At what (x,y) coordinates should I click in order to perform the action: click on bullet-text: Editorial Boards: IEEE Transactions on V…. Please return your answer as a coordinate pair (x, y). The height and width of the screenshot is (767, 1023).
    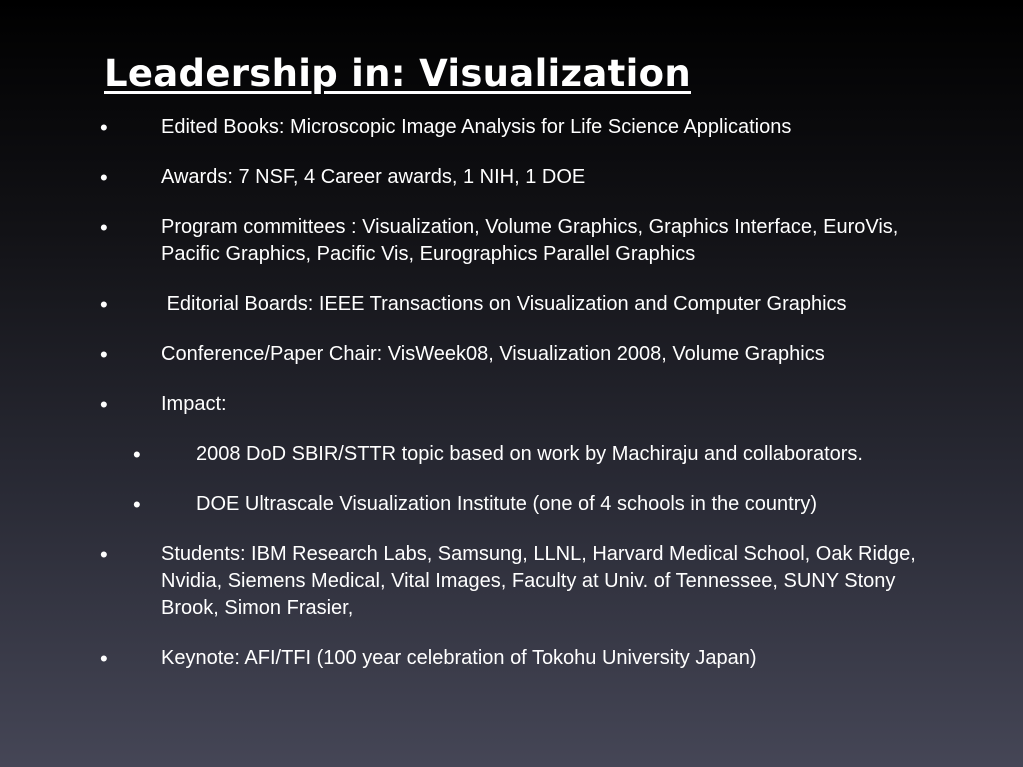
    Looking at the image, I should click on (504, 304).